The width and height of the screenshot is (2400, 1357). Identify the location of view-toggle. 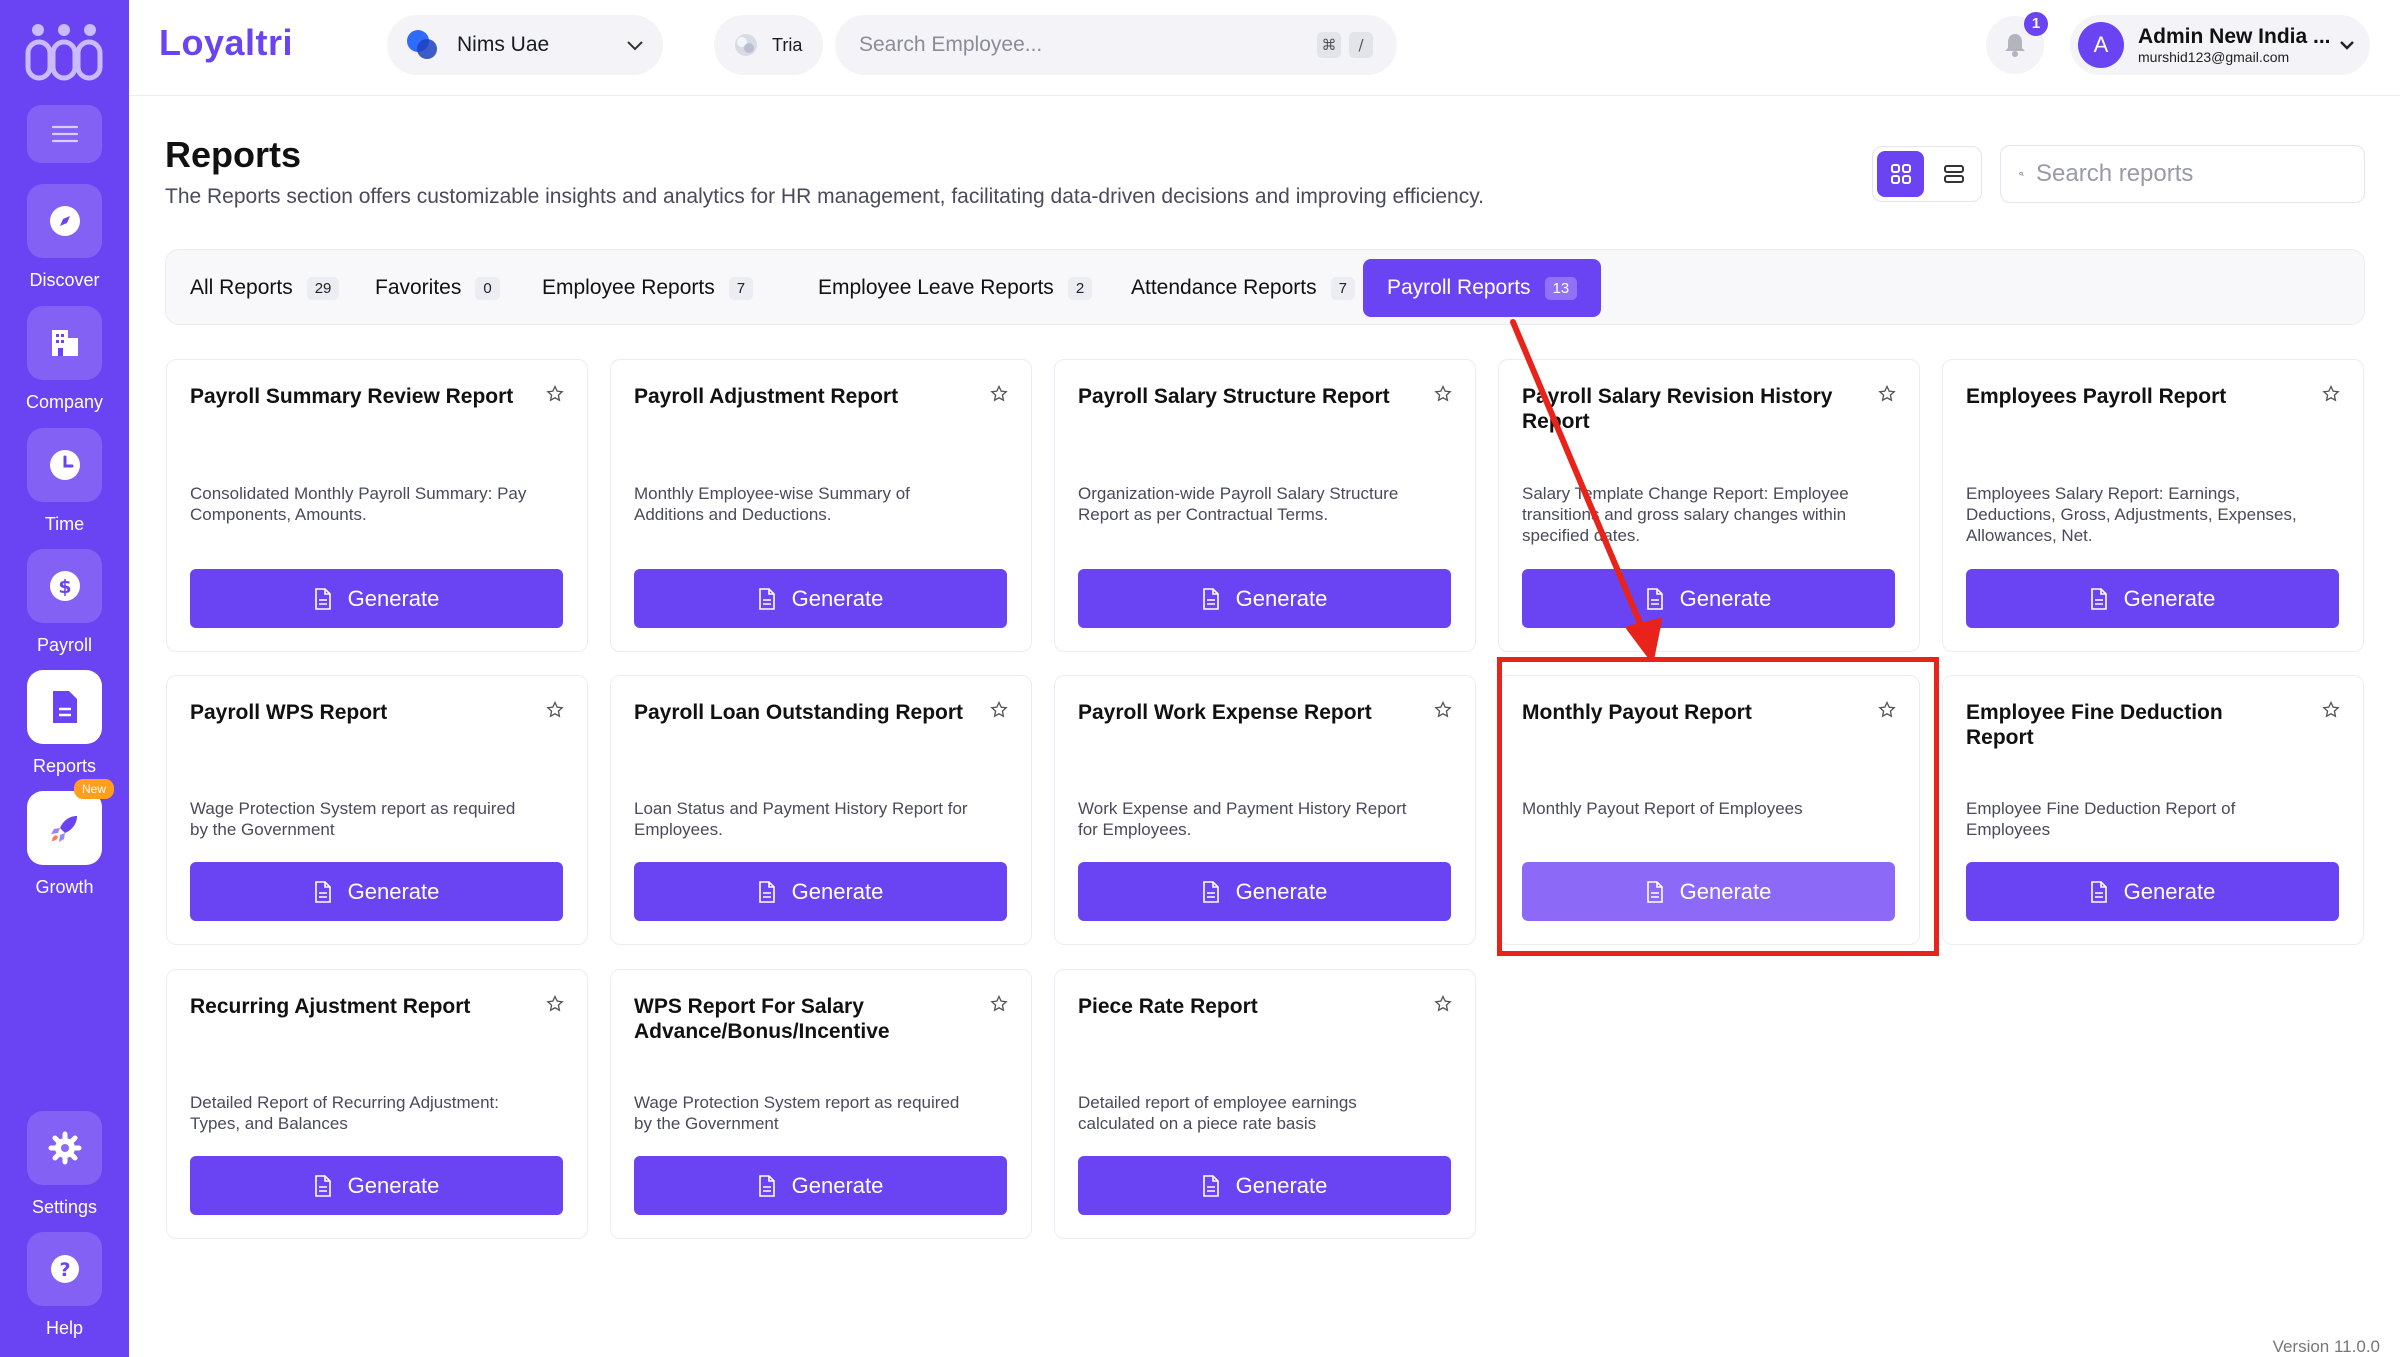
(1927, 174).